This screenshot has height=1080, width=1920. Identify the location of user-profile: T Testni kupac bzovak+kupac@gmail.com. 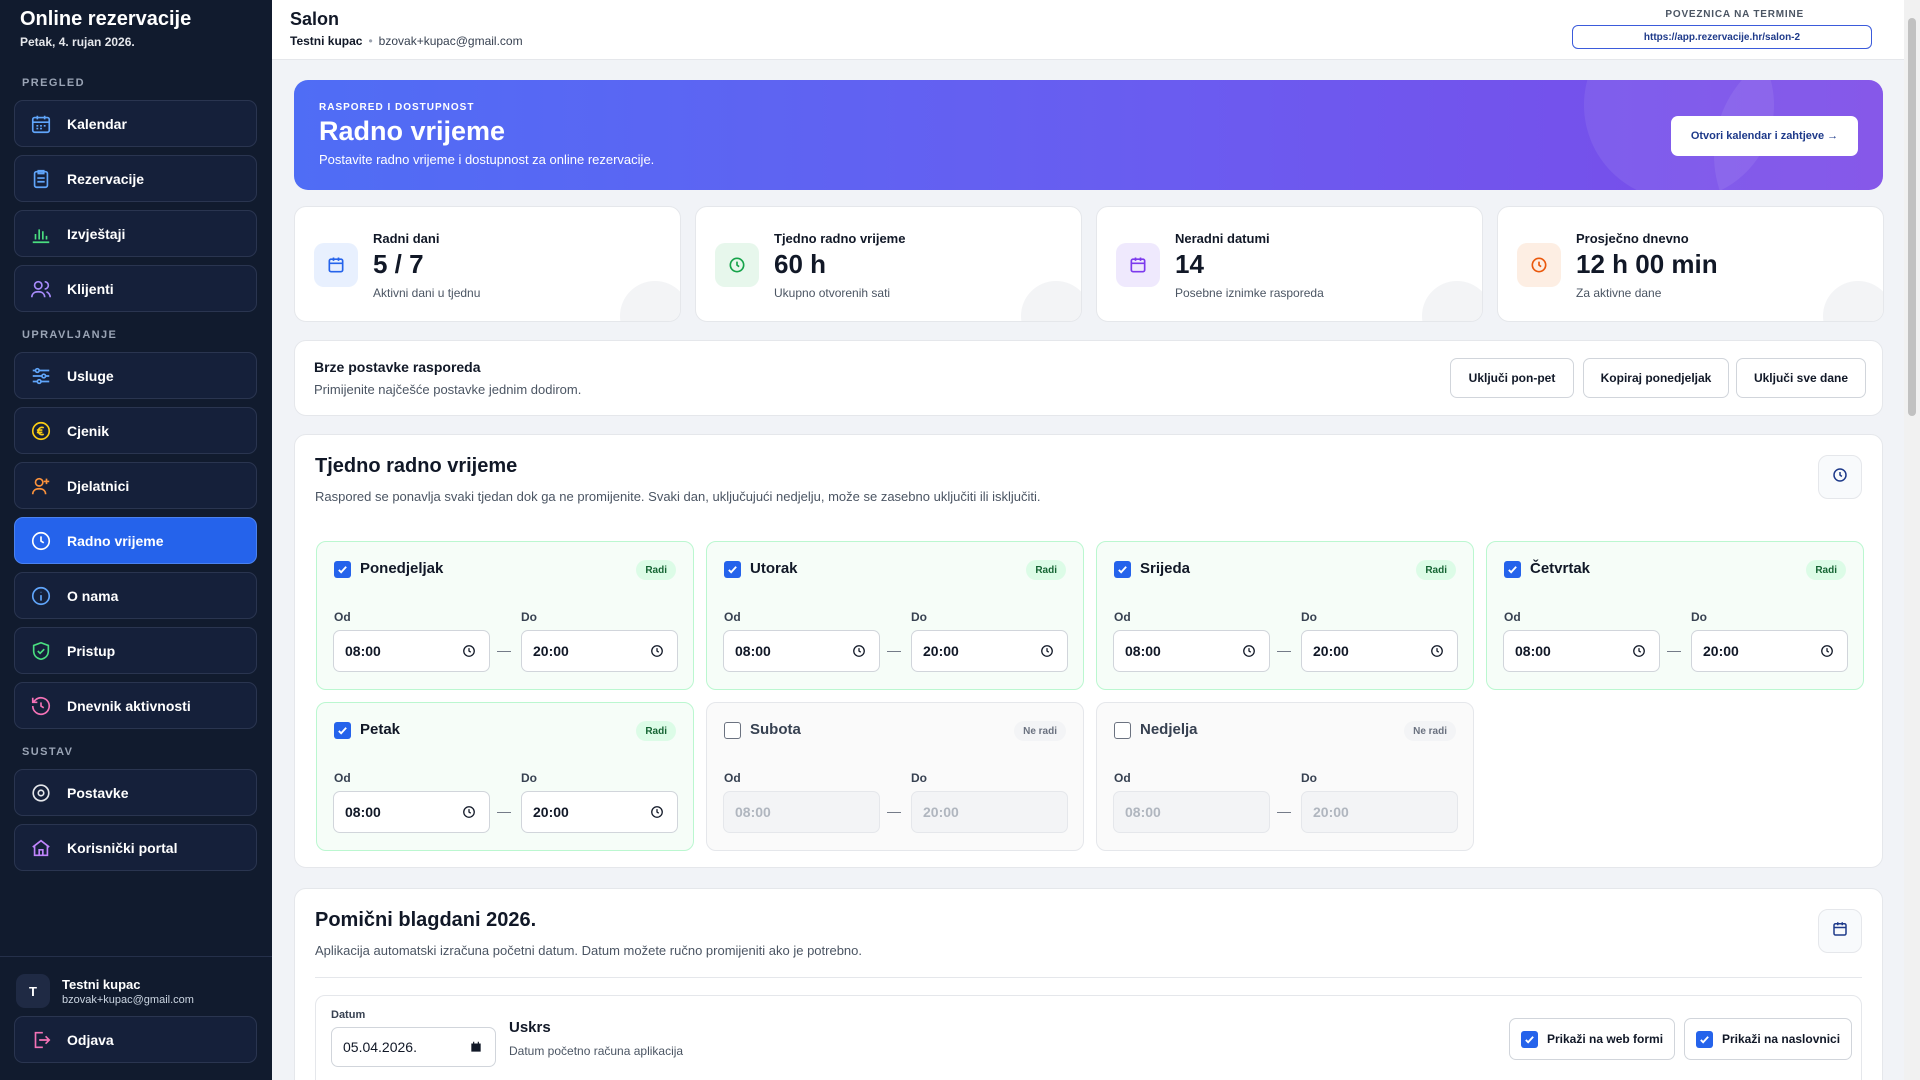
(136, 991).